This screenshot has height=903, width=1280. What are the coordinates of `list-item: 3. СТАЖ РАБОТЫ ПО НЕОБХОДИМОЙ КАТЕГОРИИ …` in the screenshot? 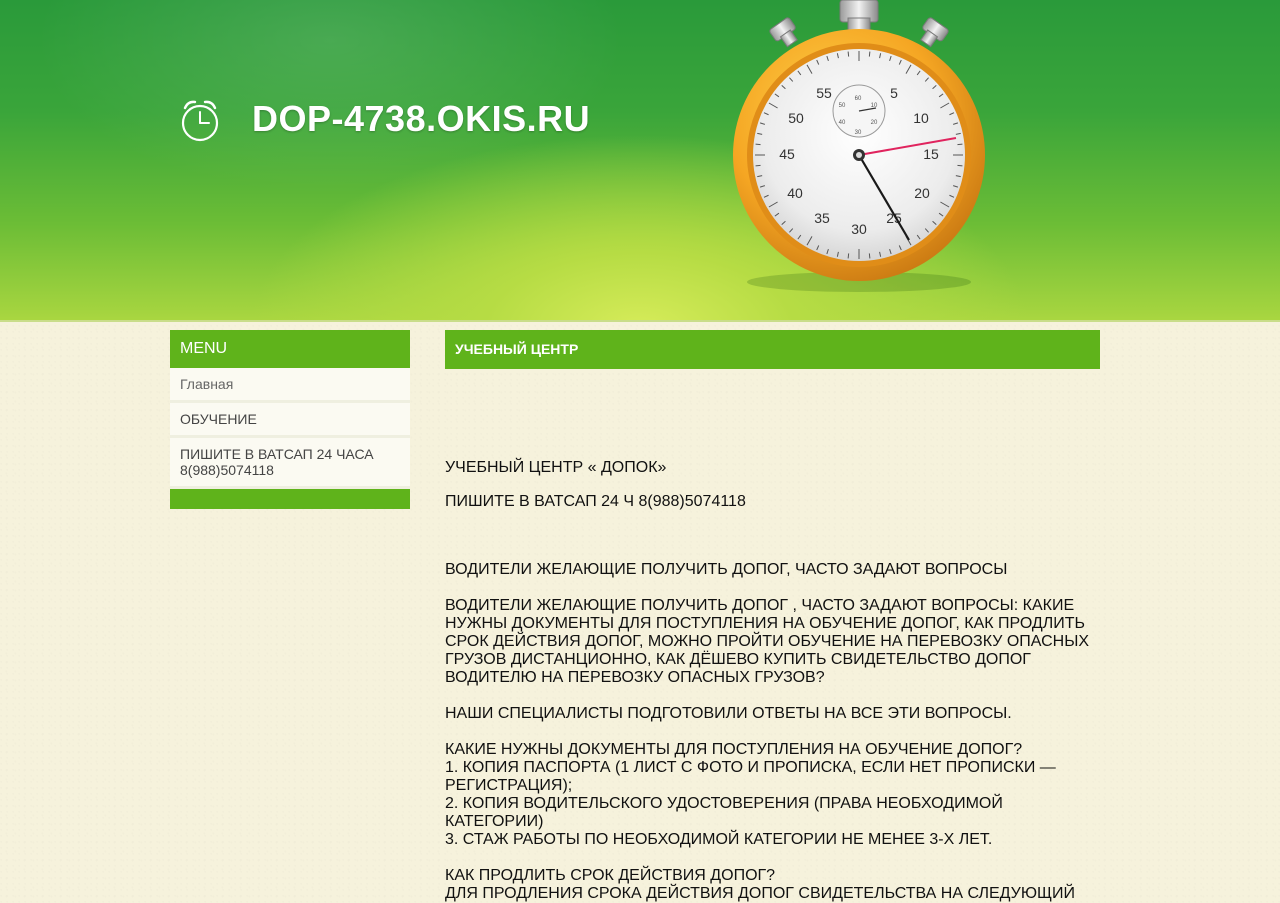 It's located at (719, 839).